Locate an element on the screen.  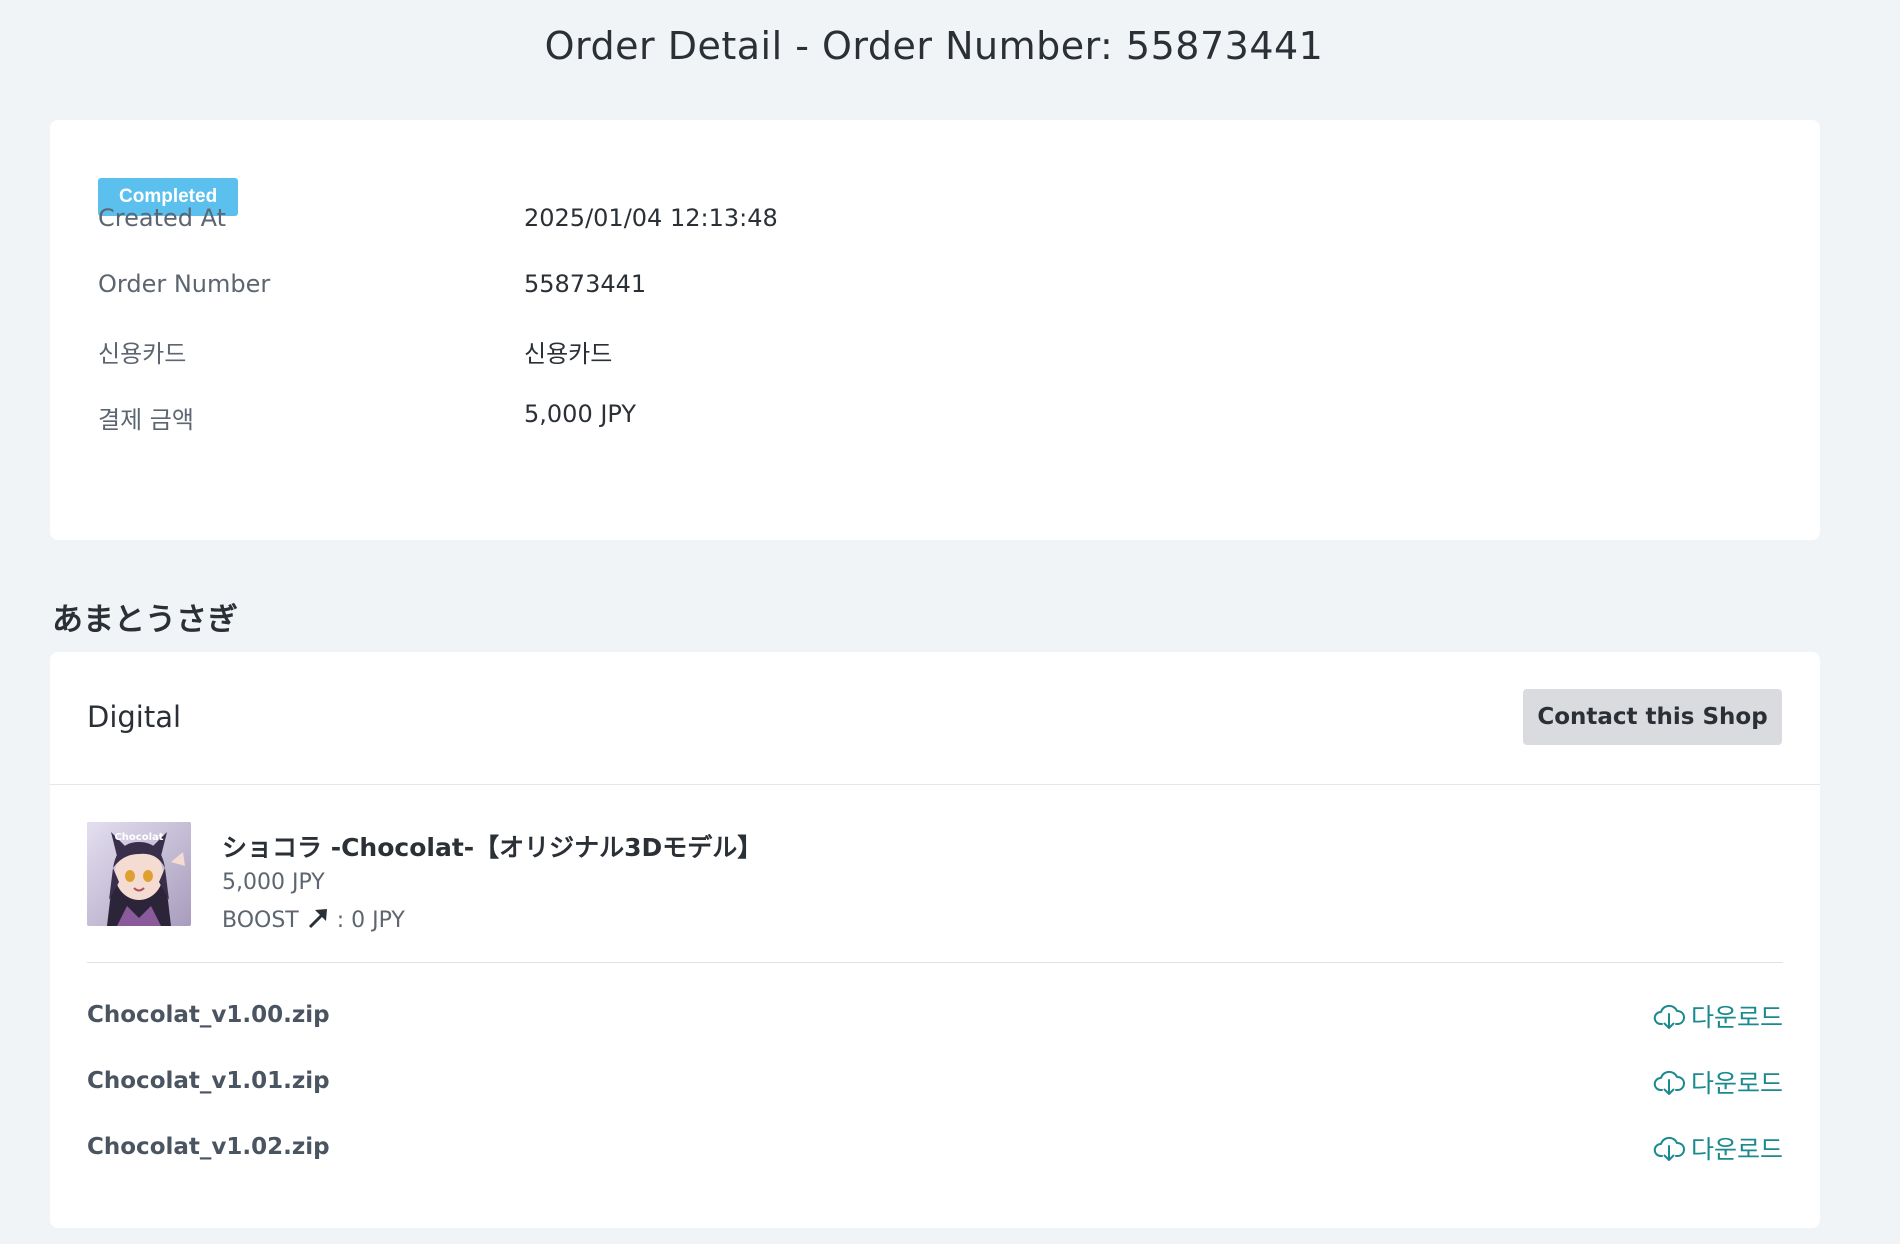
shop-card-header: Digital Contact this Shop is located at coordinates (935, 718).